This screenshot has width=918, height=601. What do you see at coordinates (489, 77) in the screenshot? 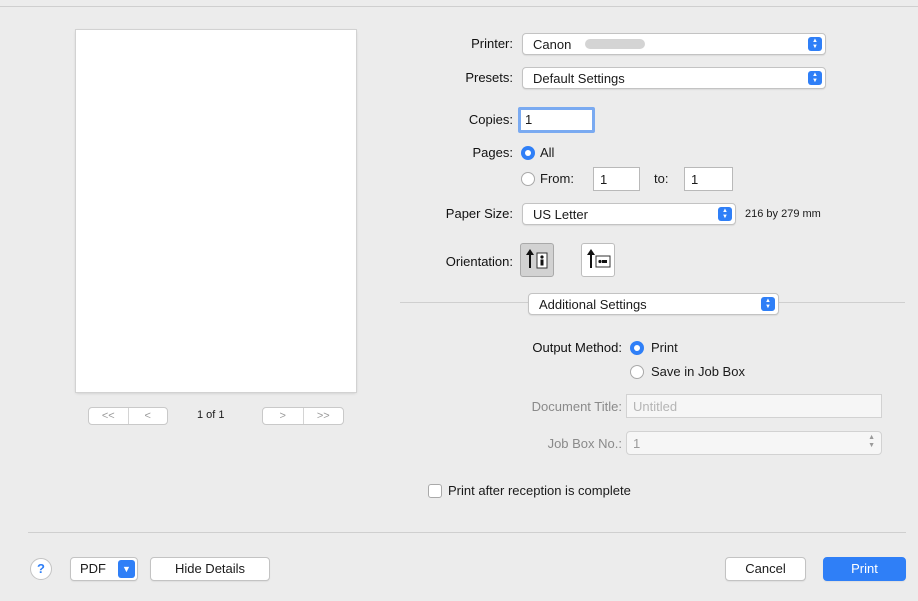
I see `presets-label: Presets:` at bounding box center [489, 77].